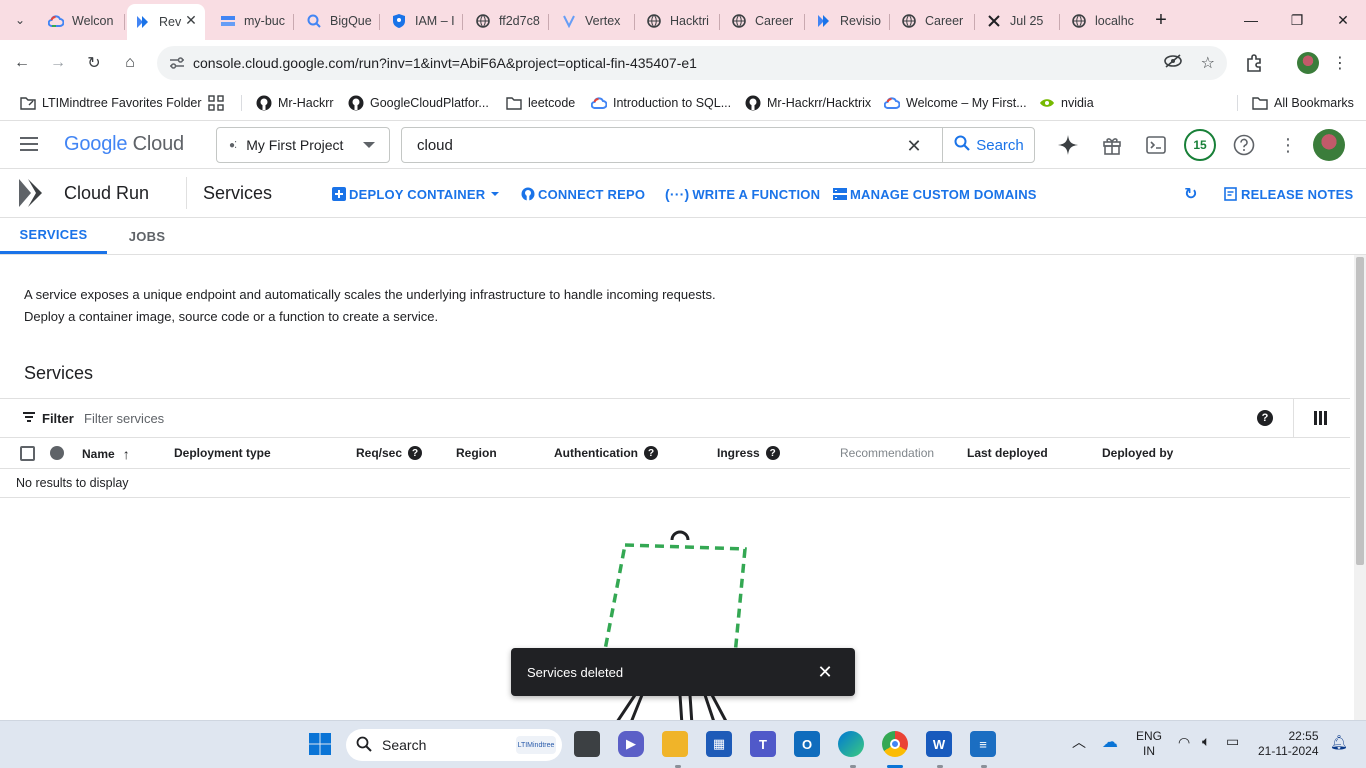  Describe the element at coordinates (124, 418) in the screenshot. I see `filter-input: Filter services` at that location.